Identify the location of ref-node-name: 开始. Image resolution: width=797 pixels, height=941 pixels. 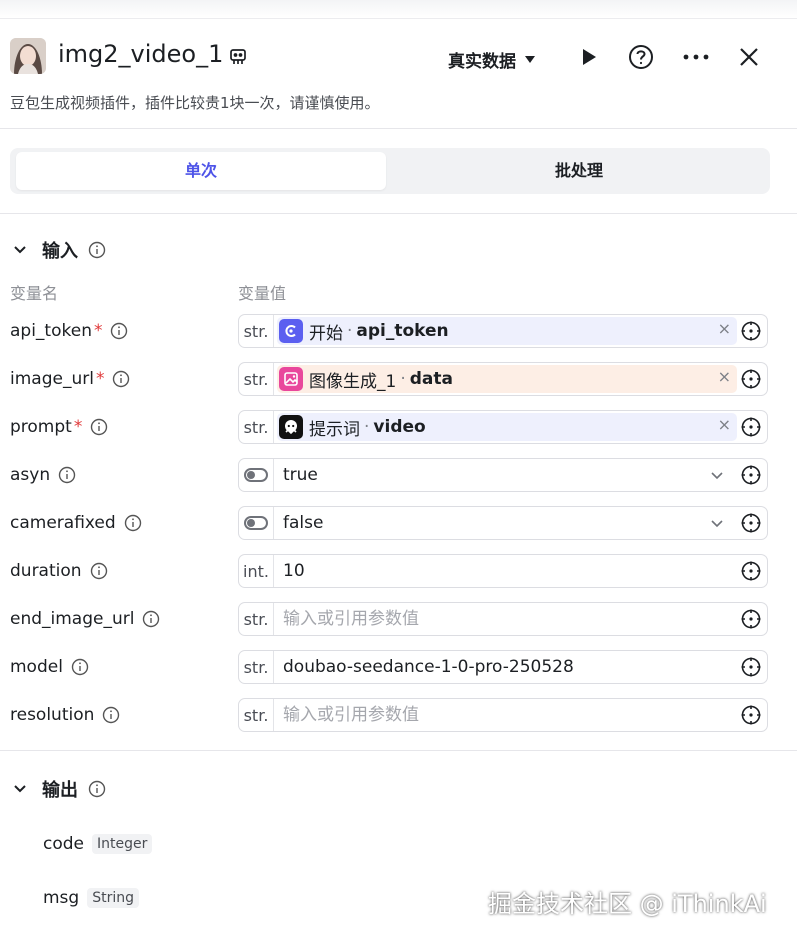
(326, 333).